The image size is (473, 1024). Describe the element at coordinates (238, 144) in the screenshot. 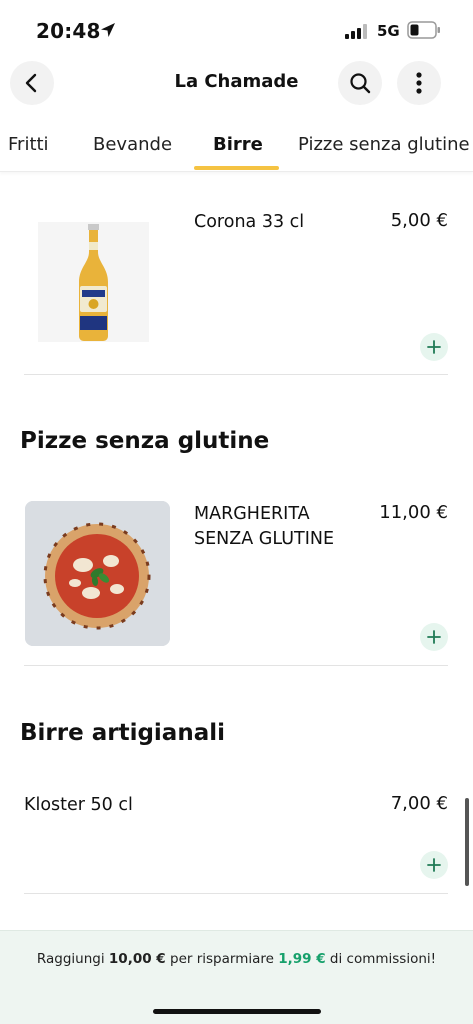

I see `tab-birre: Birre` at that location.